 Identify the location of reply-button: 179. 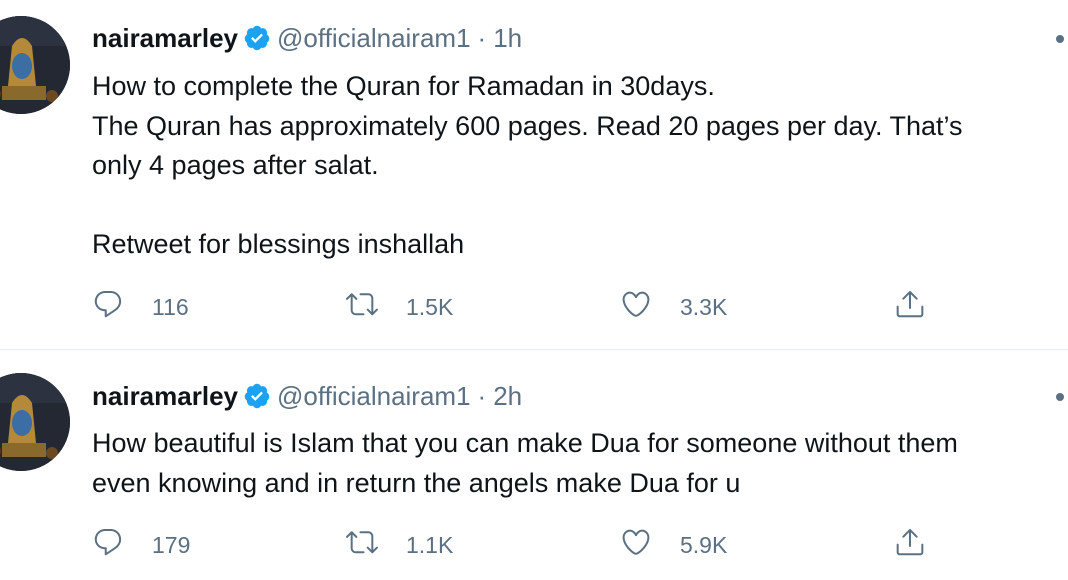
(141, 545).